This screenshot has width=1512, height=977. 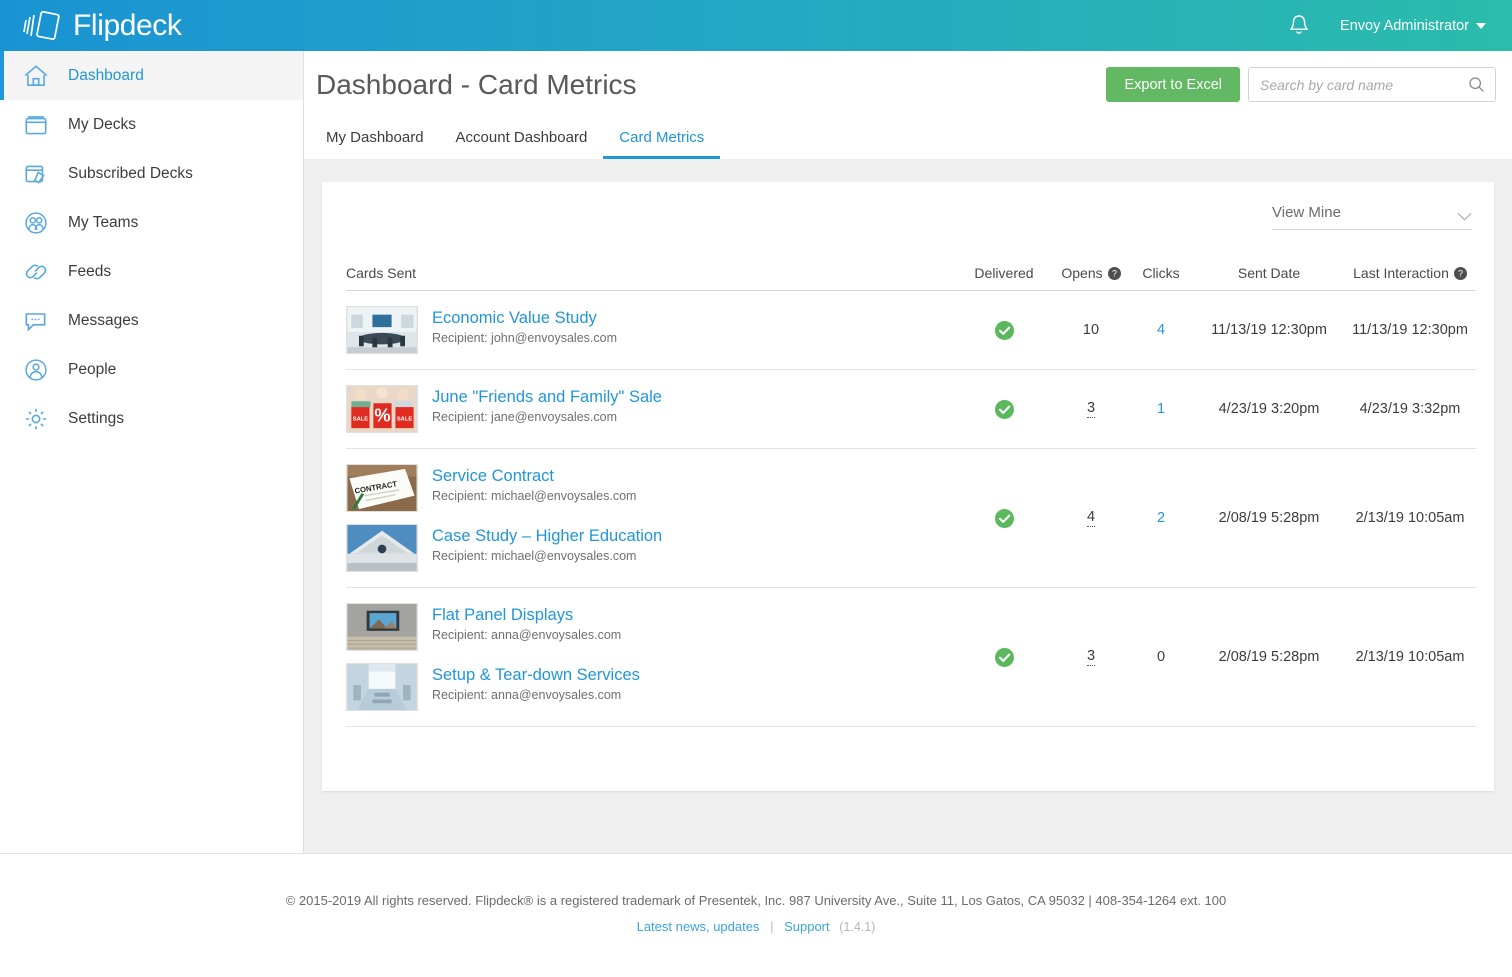 What do you see at coordinates (525, 337) in the screenshot?
I see `card-recipient: Recipient: john@envoysales.com` at bounding box center [525, 337].